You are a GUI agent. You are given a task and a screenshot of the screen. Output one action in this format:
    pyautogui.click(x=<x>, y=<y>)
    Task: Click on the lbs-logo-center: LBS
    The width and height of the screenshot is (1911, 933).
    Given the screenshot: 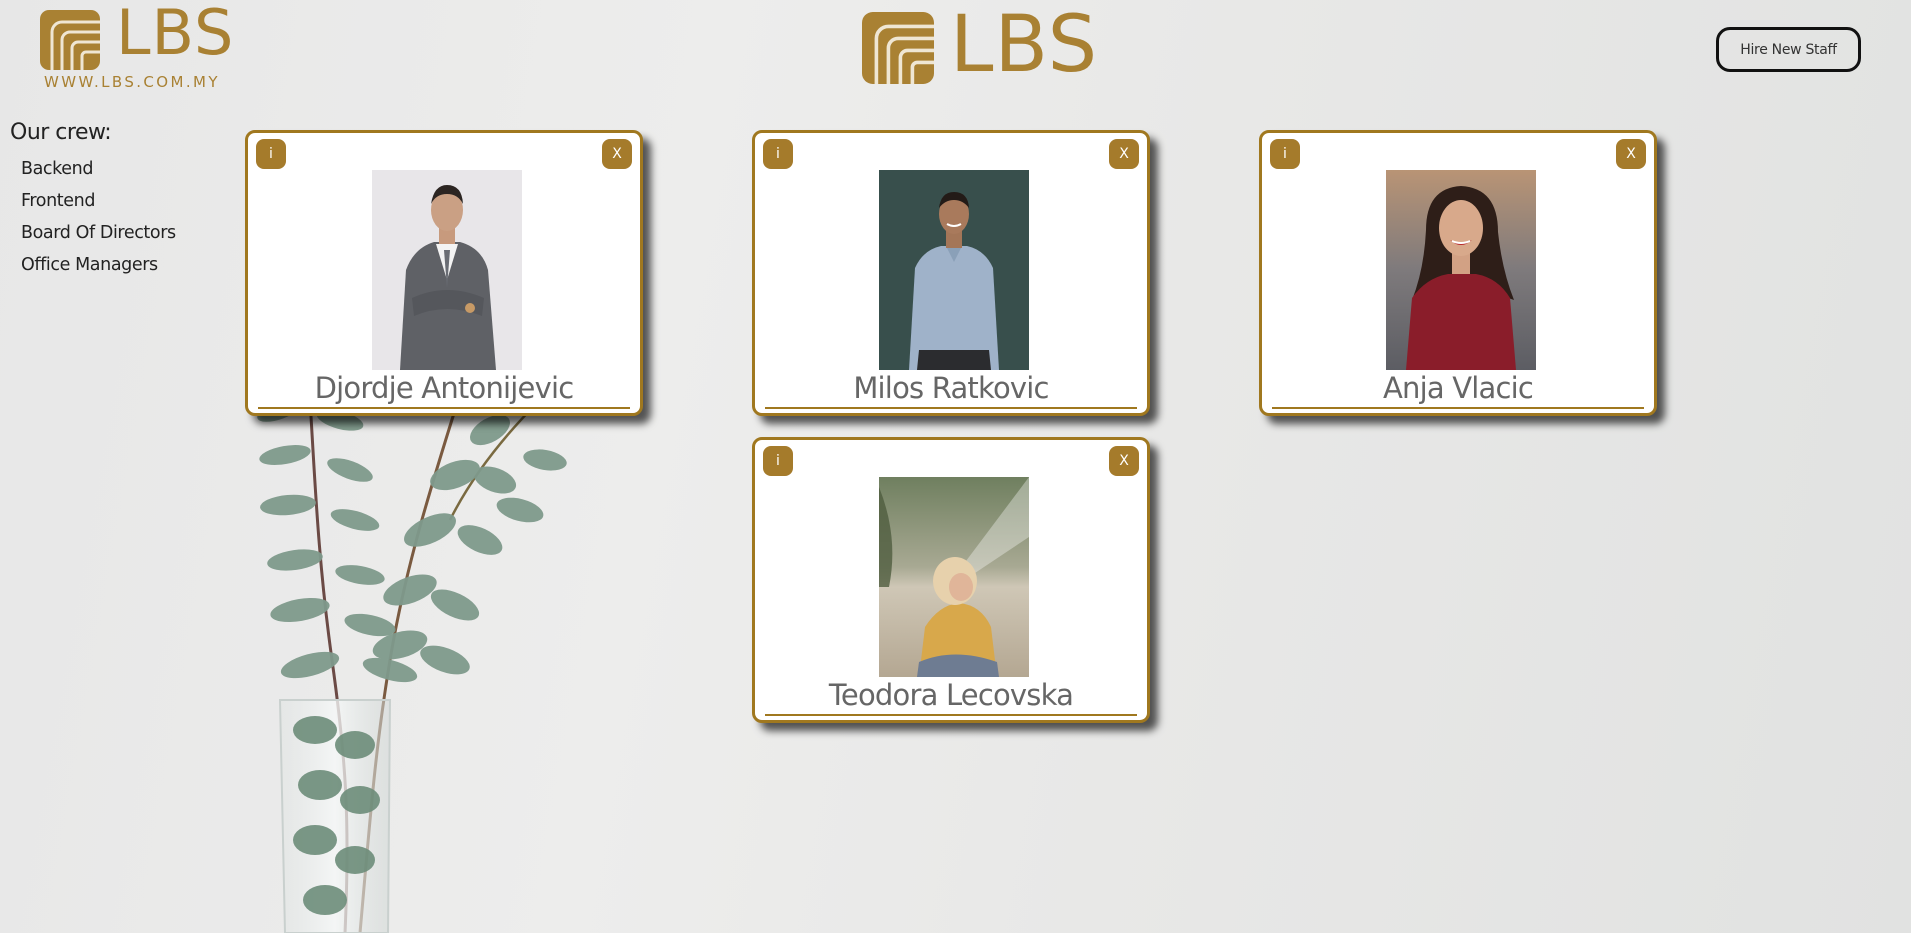 What is the action you would take?
    pyautogui.click(x=979, y=48)
    